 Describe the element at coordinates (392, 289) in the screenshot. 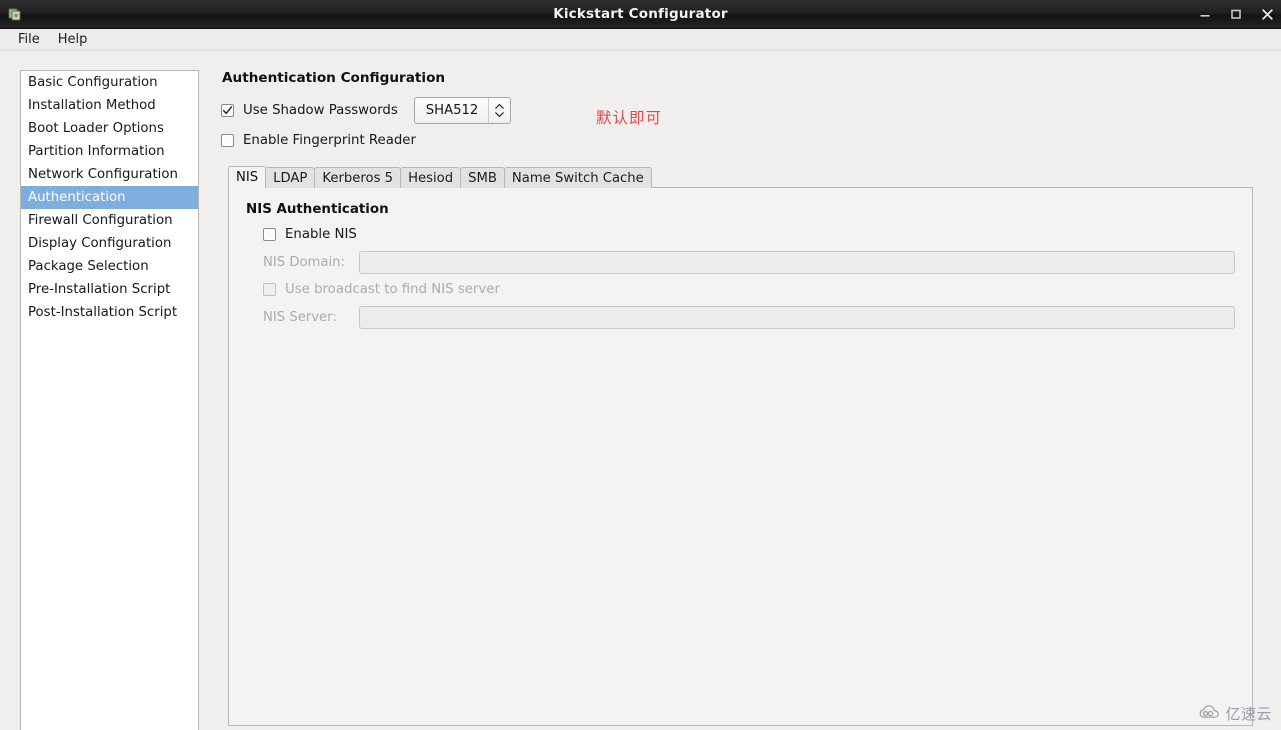

I see `nis-broadcast-label: Use broadcast to find NIS server` at that location.